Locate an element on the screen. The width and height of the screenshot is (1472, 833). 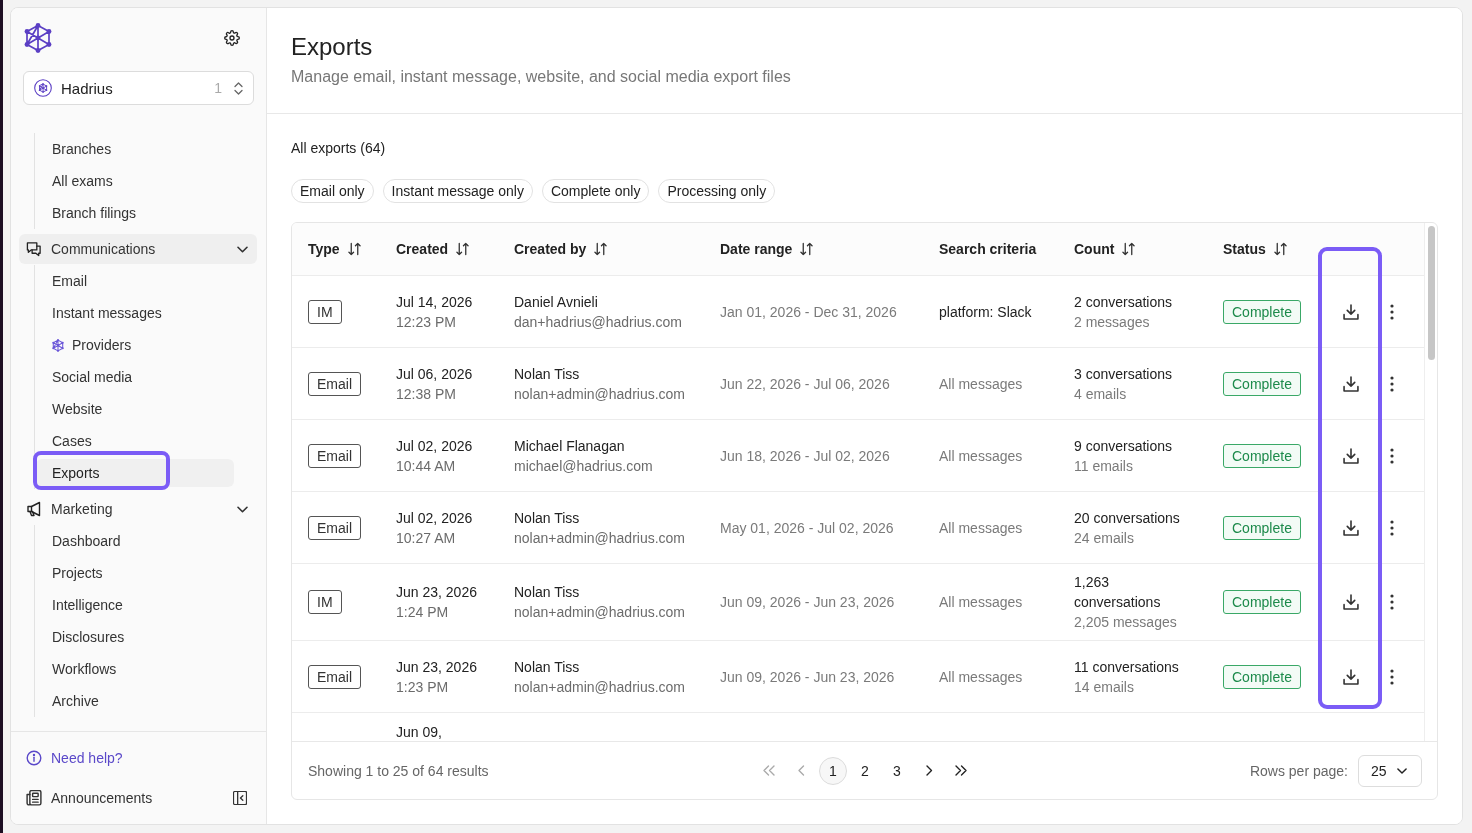
nav-group-header: Communications is located at coordinates (138, 249).